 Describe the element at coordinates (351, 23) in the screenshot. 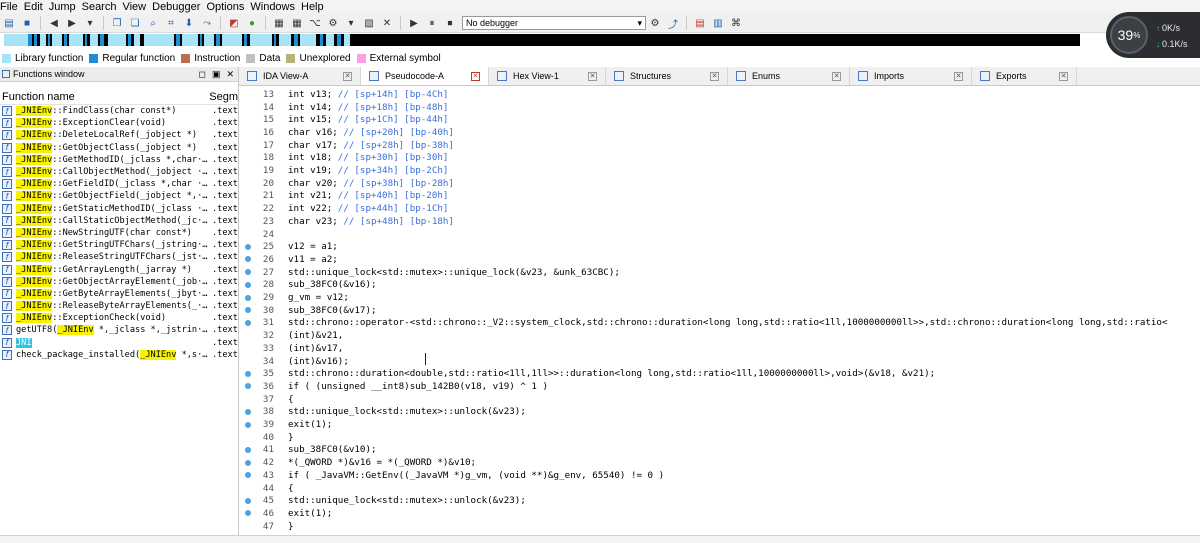

I see `dropdown-icon: ▾` at that location.